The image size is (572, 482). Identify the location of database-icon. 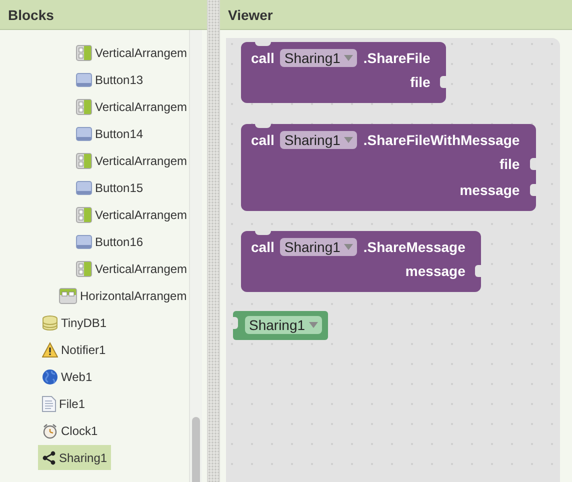
(50, 322).